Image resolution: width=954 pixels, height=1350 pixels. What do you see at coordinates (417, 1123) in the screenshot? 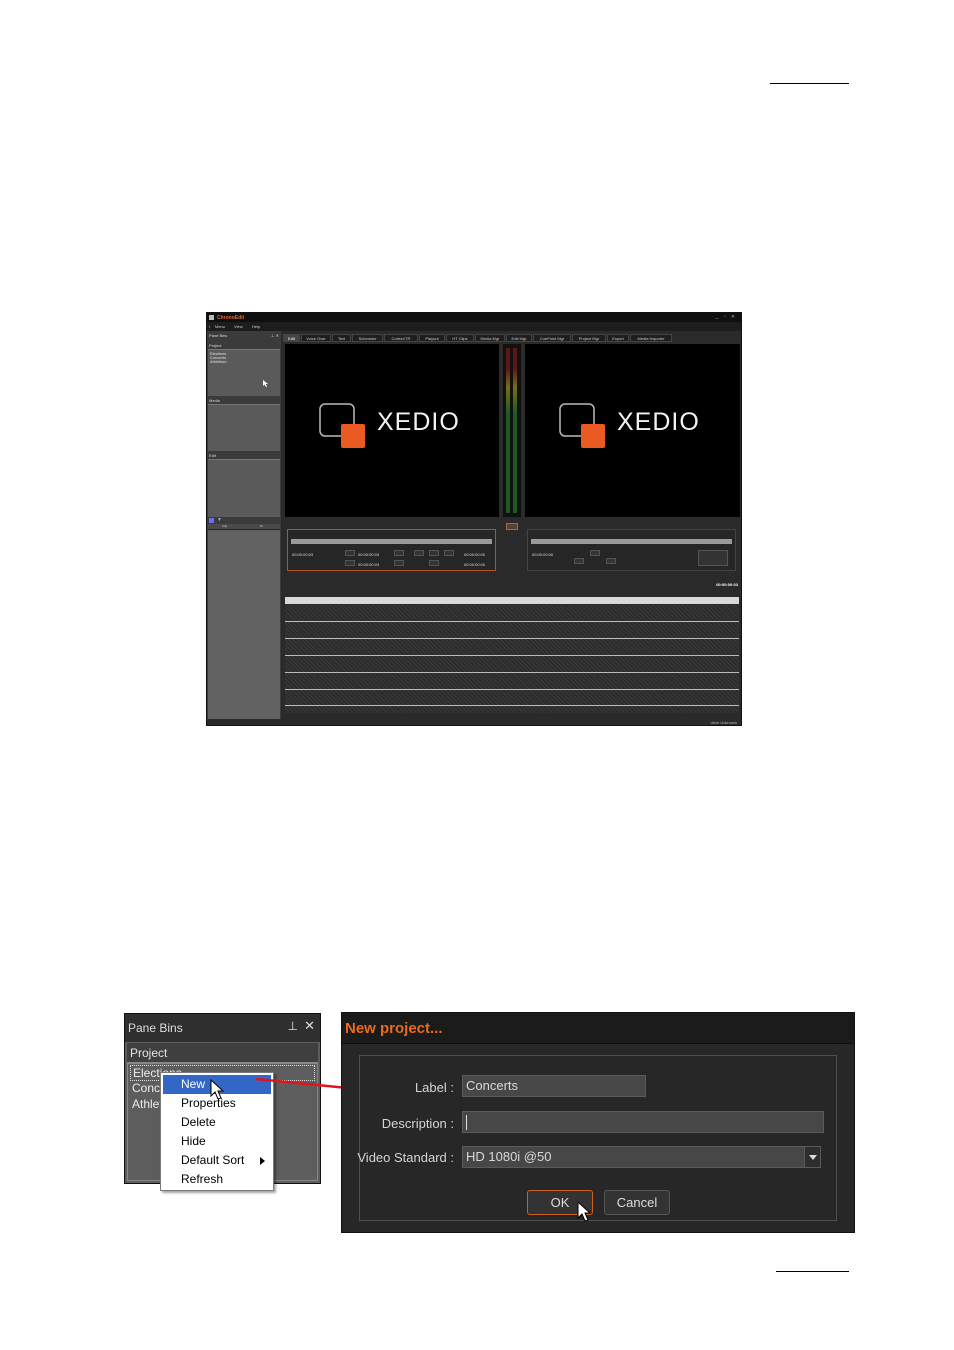
I see `description-caption: Description :` at bounding box center [417, 1123].